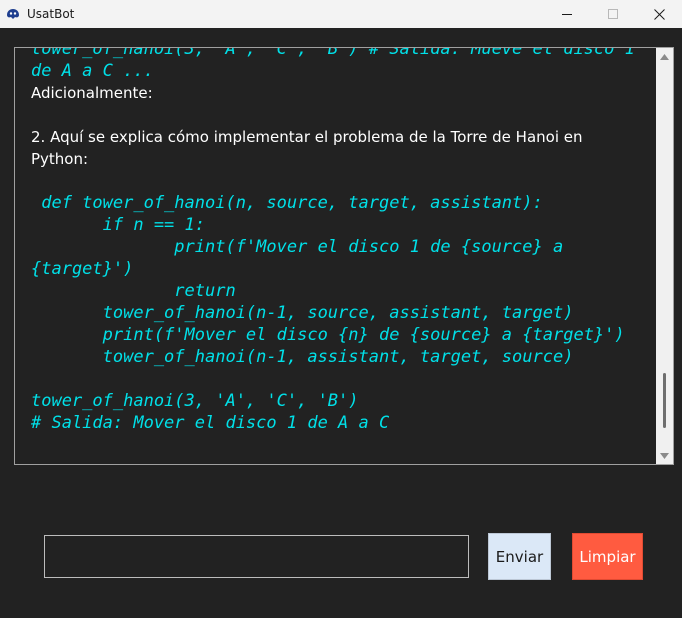  Describe the element at coordinates (664, 256) in the screenshot. I see `chat-scrollbar` at that location.